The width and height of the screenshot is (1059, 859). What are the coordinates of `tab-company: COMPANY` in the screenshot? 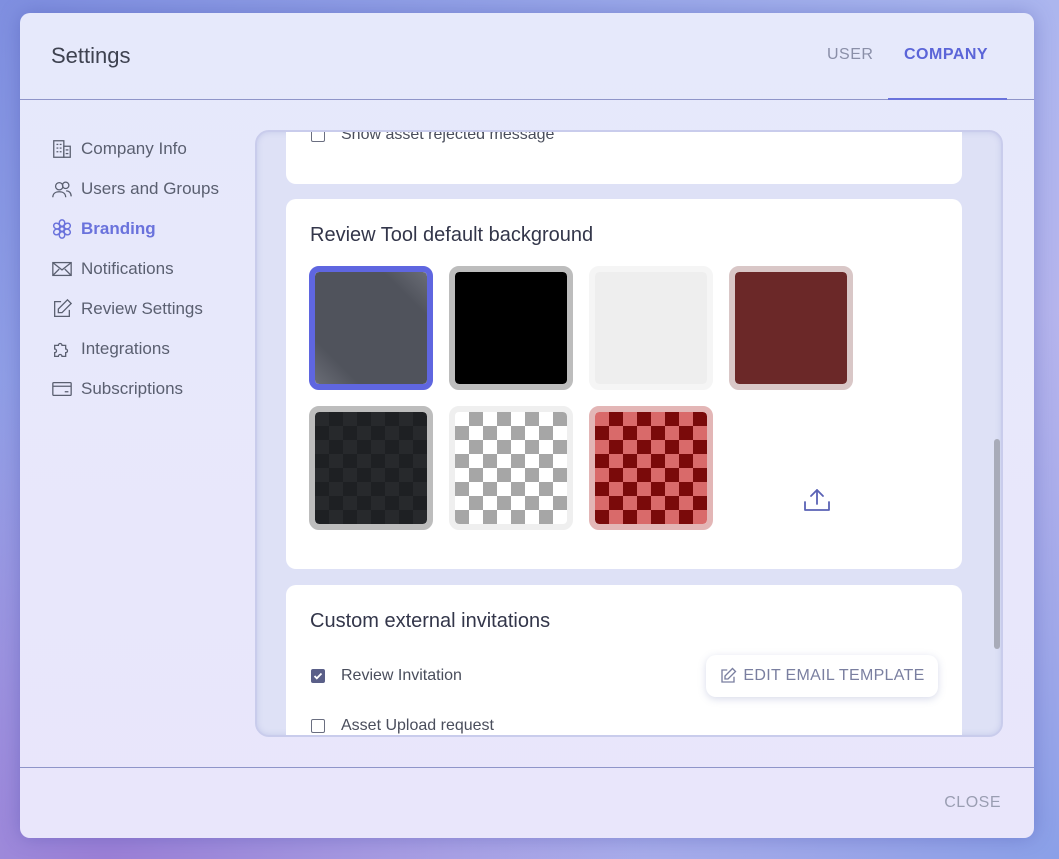 It's located at (946, 55).